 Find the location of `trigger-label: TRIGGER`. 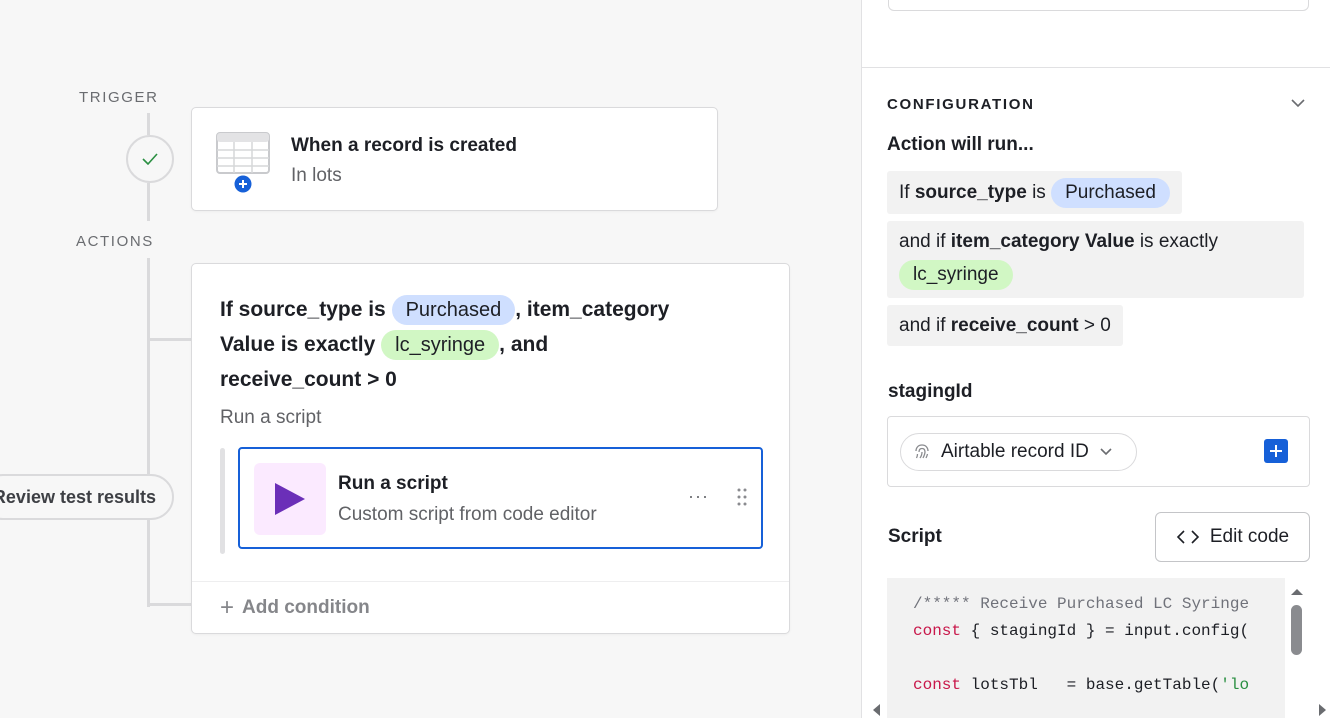

trigger-label: TRIGGER is located at coordinates (119, 97).